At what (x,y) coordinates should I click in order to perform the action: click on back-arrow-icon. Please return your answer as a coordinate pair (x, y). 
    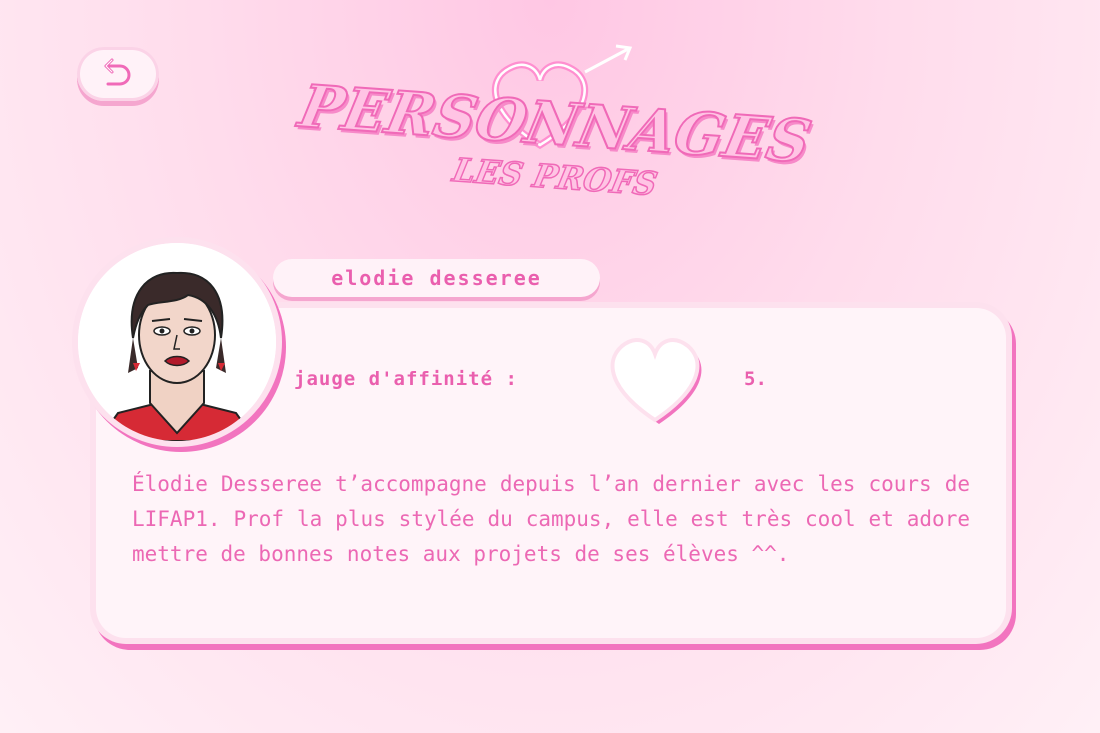
    Looking at the image, I should click on (117, 72).